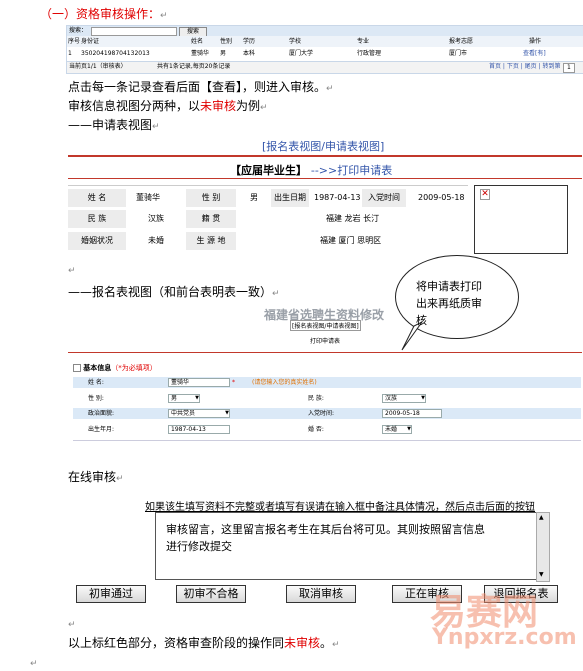 The height and width of the screenshot is (671, 583). Describe the element at coordinates (204, 643) in the screenshot. I see `closing-note: 以上标红色部分，资格审查阶段的操作同未审核。↵` at that location.